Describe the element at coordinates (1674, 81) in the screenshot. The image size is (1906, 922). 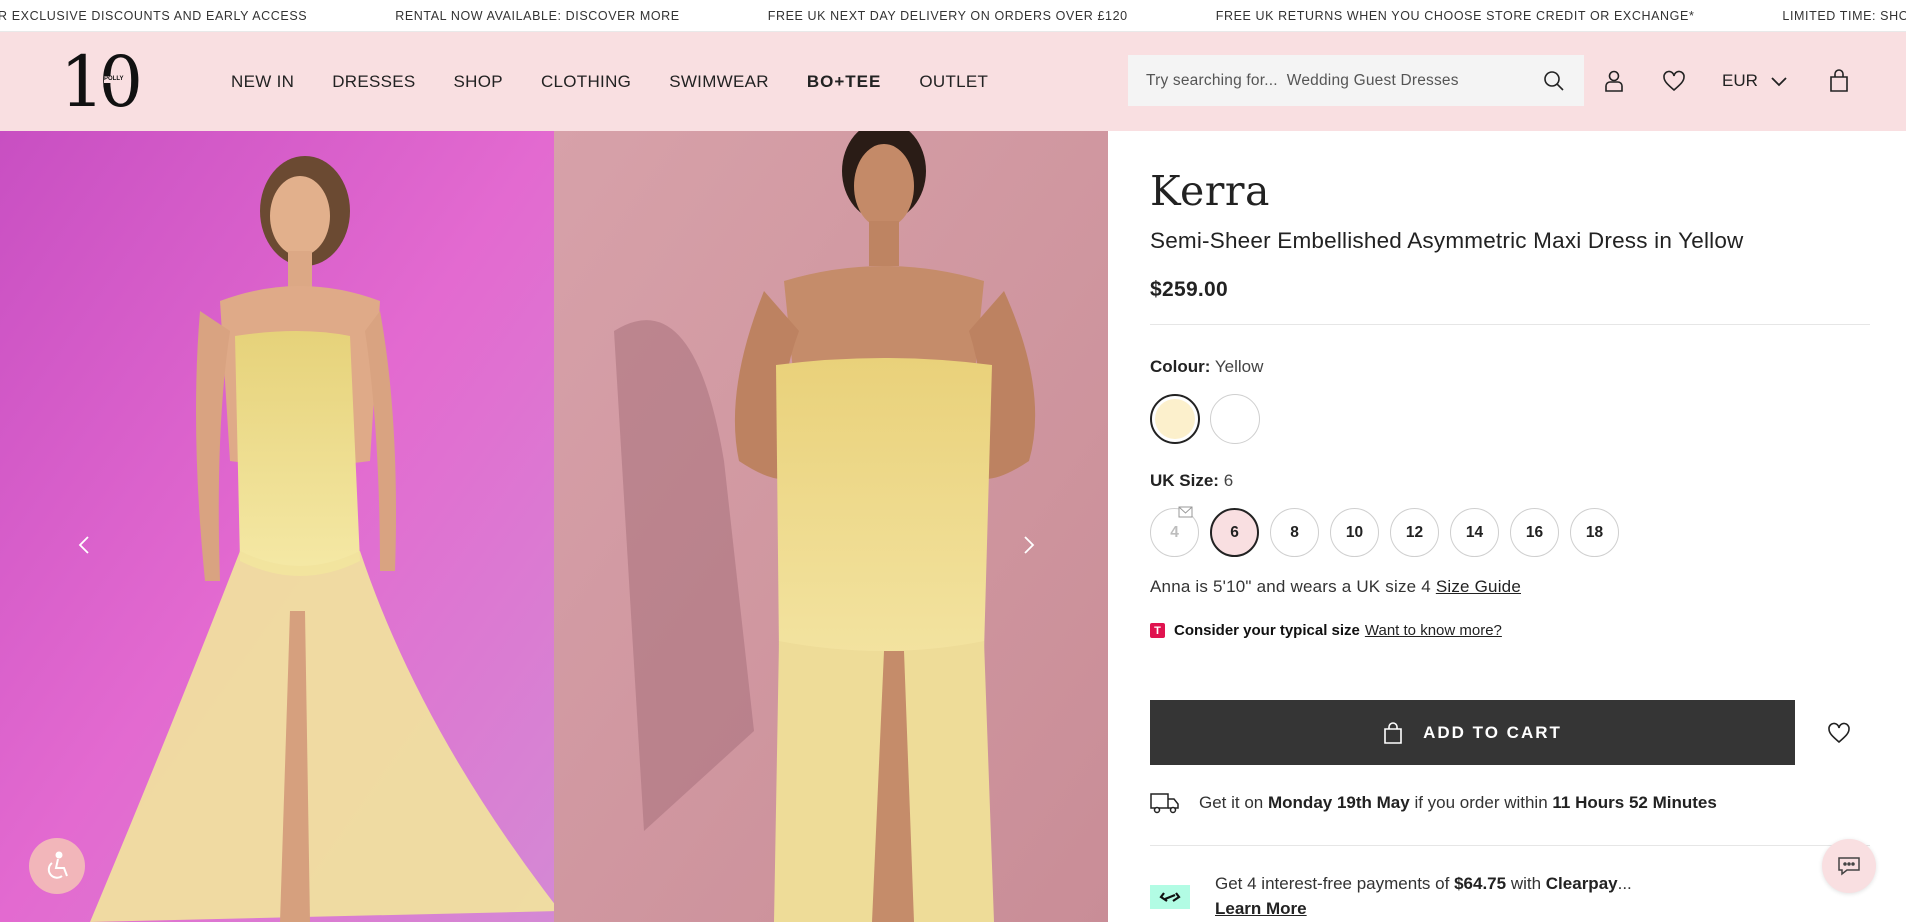
I see `heart-icon` at that location.